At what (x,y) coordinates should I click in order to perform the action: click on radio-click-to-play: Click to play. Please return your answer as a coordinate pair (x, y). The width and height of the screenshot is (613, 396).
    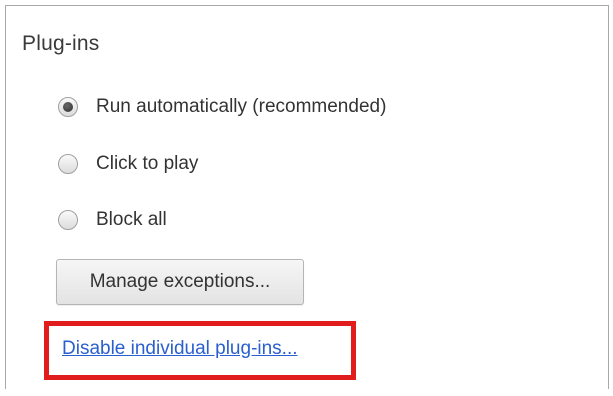
    Looking at the image, I should click on (128, 164).